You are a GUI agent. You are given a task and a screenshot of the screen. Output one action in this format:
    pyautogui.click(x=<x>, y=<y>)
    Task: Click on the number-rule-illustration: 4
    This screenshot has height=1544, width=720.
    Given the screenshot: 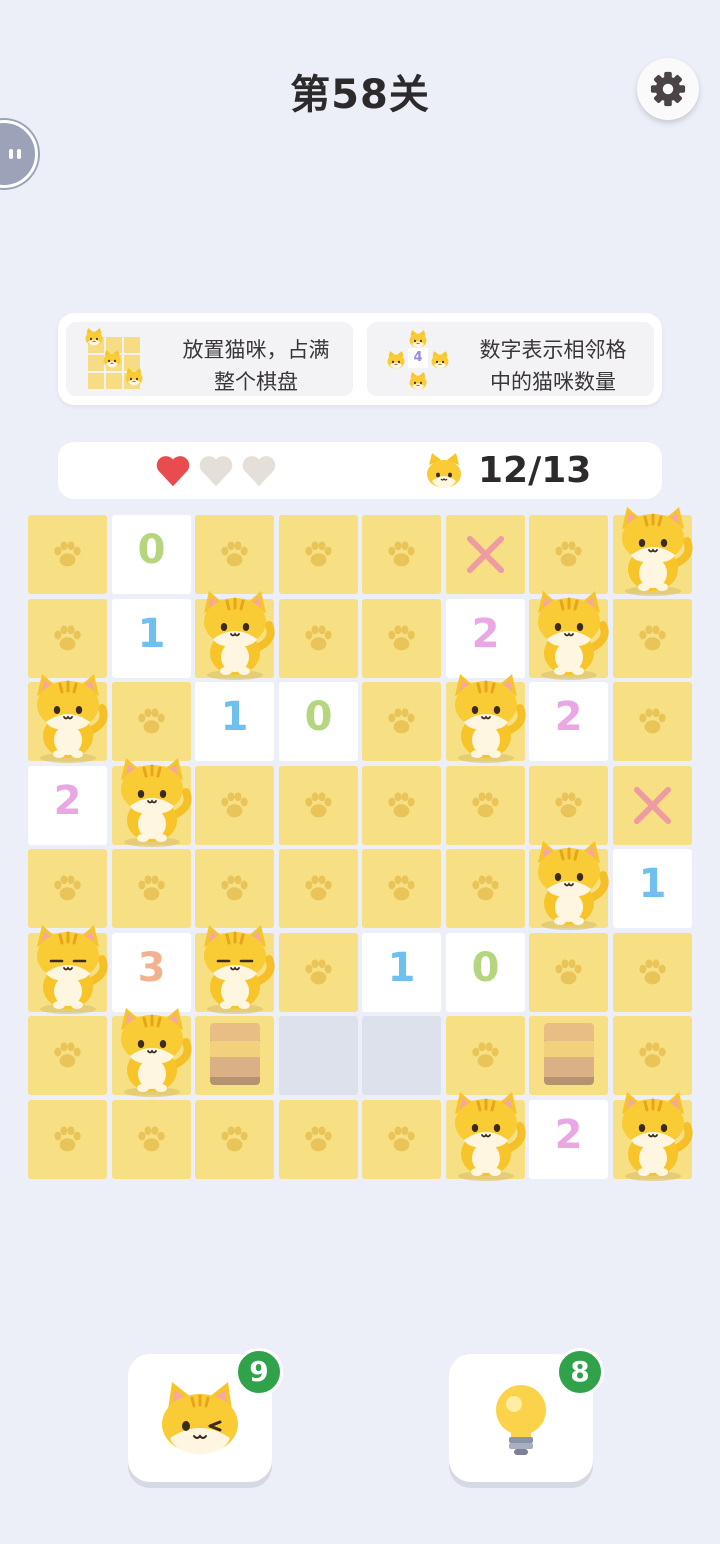 What is the action you would take?
    pyautogui.click(x=417, y=360)
    